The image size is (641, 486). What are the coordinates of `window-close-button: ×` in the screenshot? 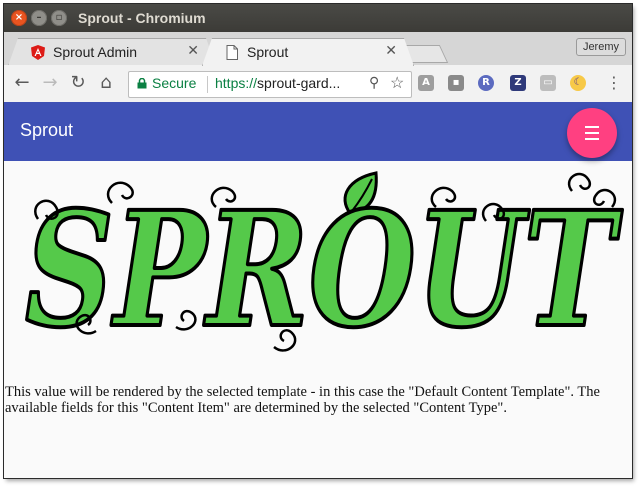 It's located at (19, 18).